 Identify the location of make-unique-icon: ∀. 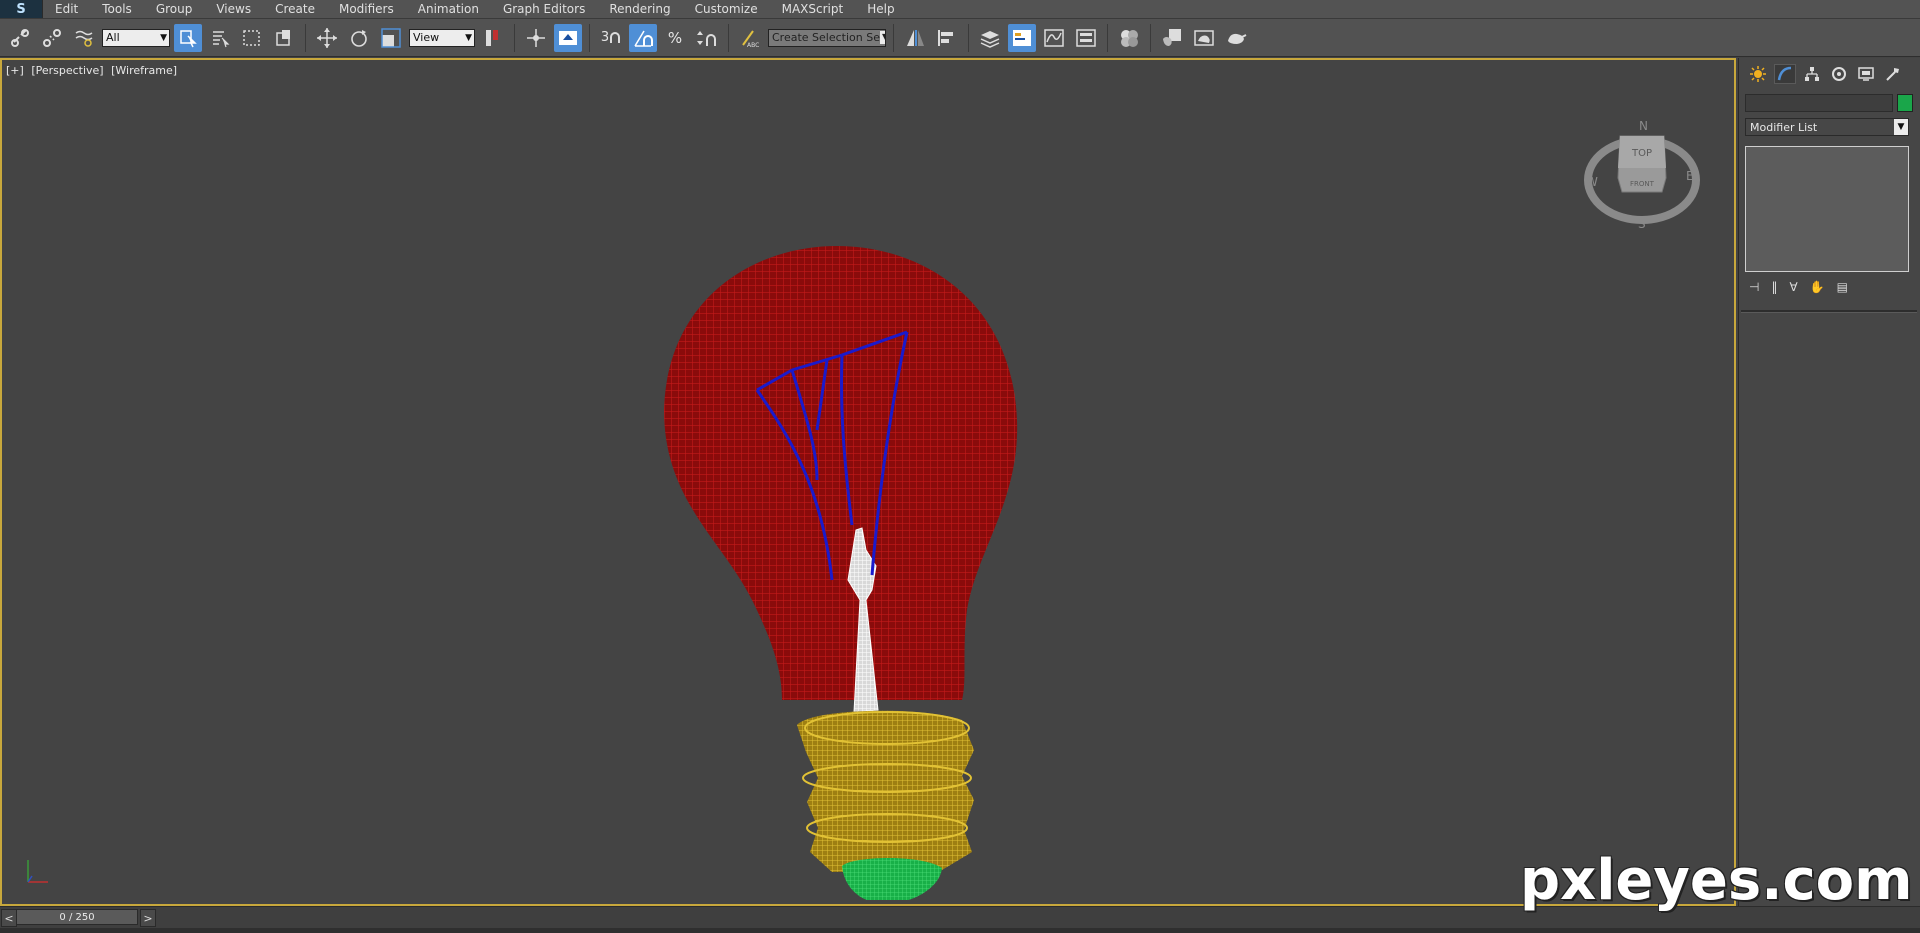
(1793, 287).